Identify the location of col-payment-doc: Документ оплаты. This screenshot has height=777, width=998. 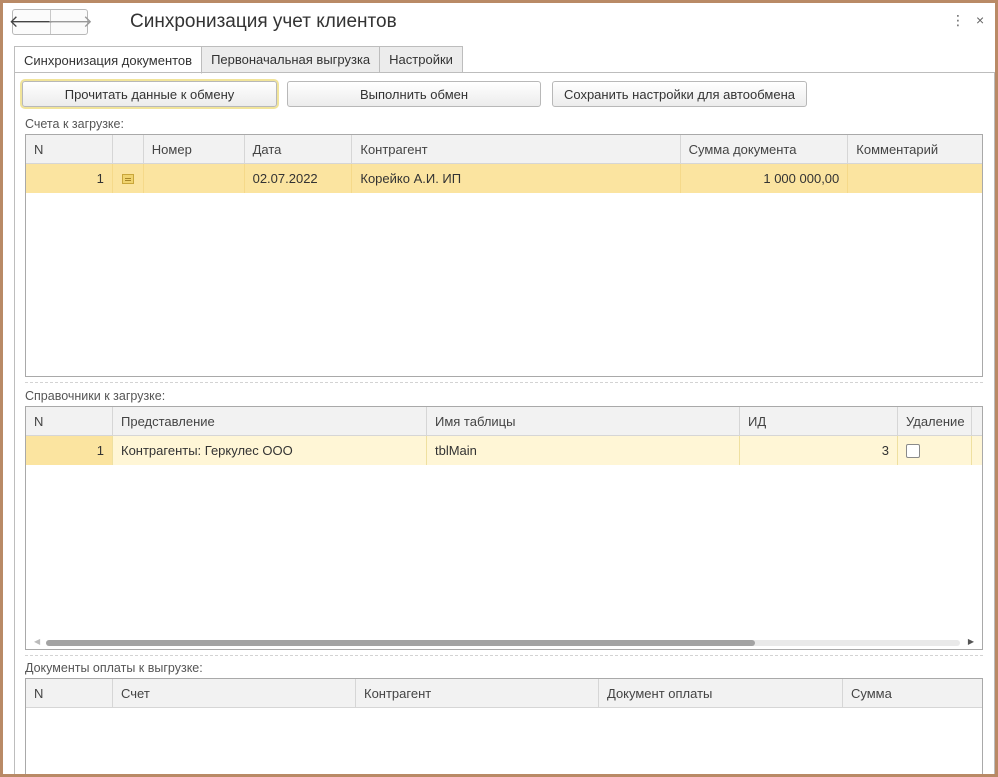
(721, 693).